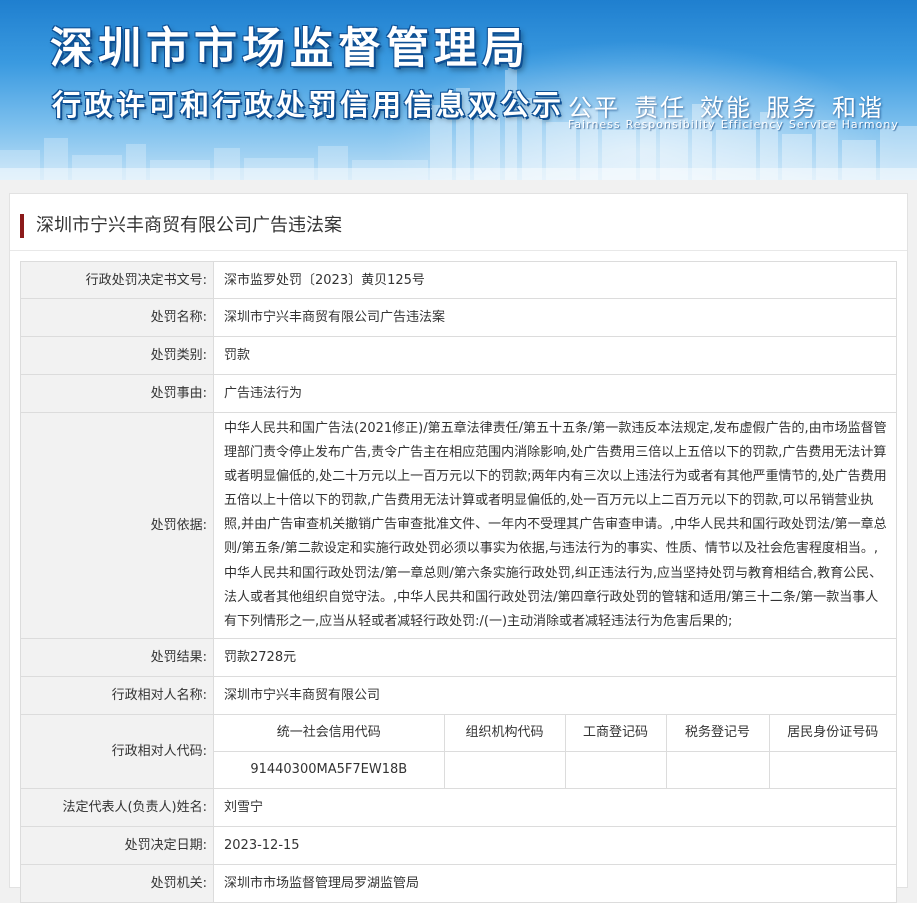 Image resolution: width=917 pixels, height=903 pixels. Describe the element at coordinates (117, 695) in the screenshot. I see `party-name-label: 行政相对人名称:` at that location.